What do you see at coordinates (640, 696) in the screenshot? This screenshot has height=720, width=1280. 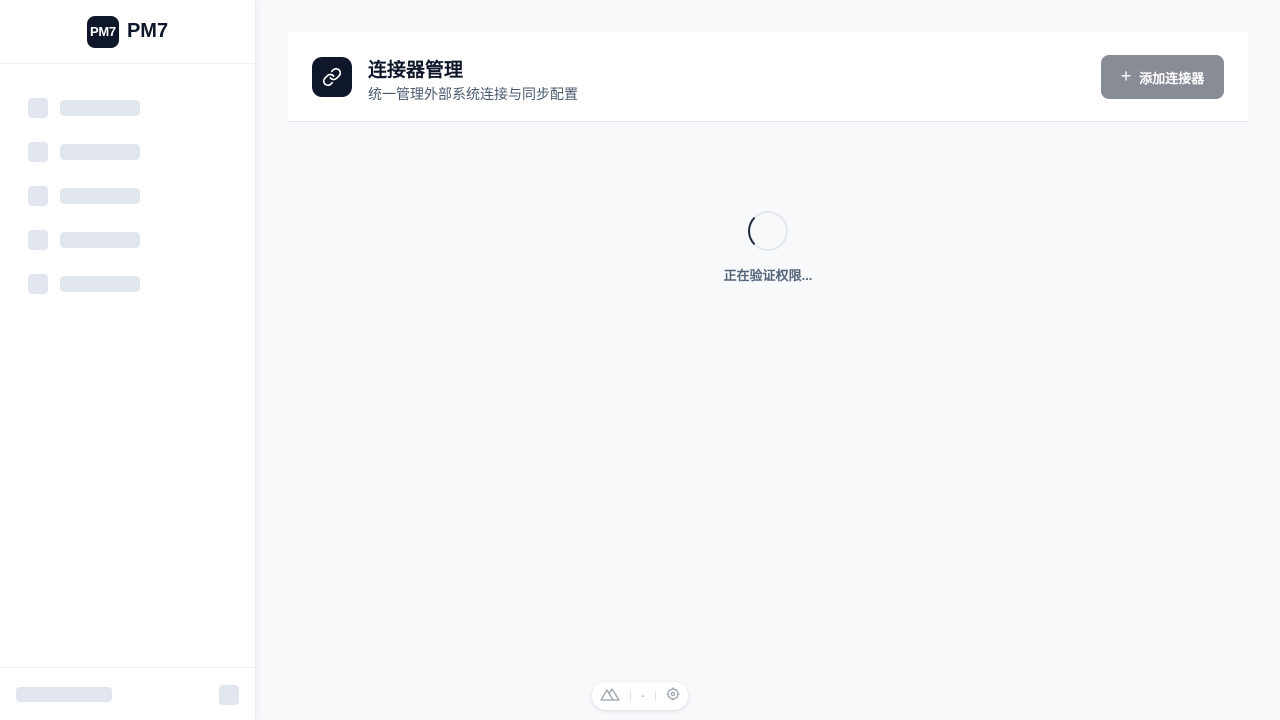 I see `dev-toolbar: -` at bounding box center [640, 696].